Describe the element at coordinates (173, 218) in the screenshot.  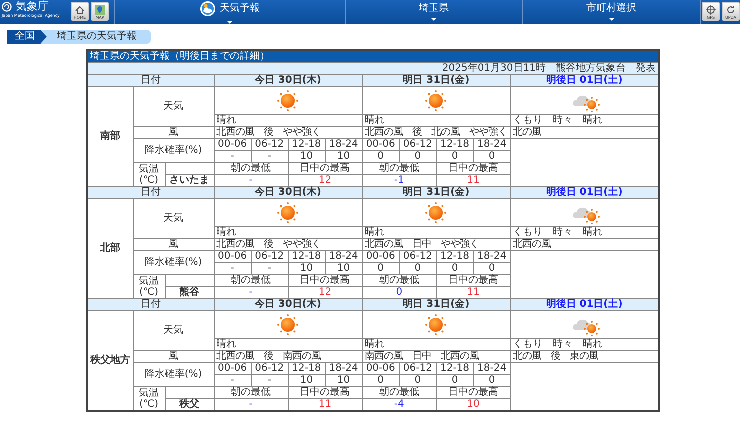
I see `row-label: 天気` at that location.